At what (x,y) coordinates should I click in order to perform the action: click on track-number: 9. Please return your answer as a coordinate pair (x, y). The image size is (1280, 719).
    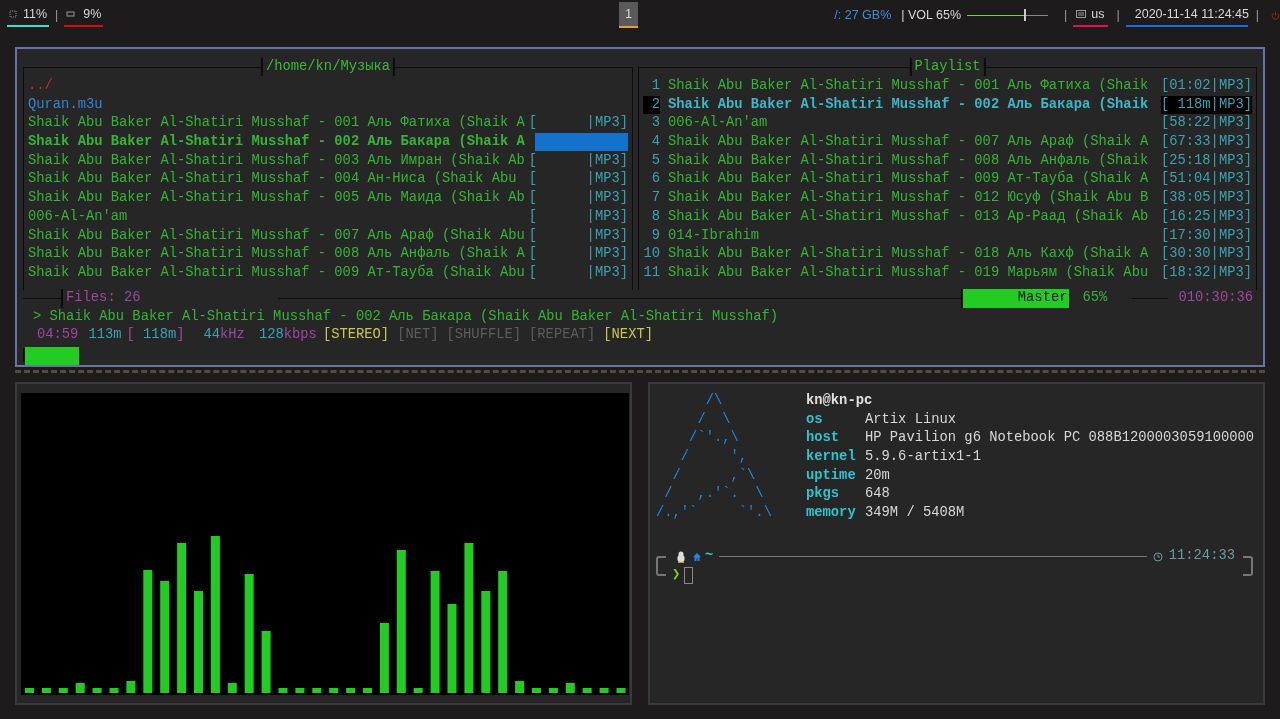
    Looking at the image, I should click on (655, 235).